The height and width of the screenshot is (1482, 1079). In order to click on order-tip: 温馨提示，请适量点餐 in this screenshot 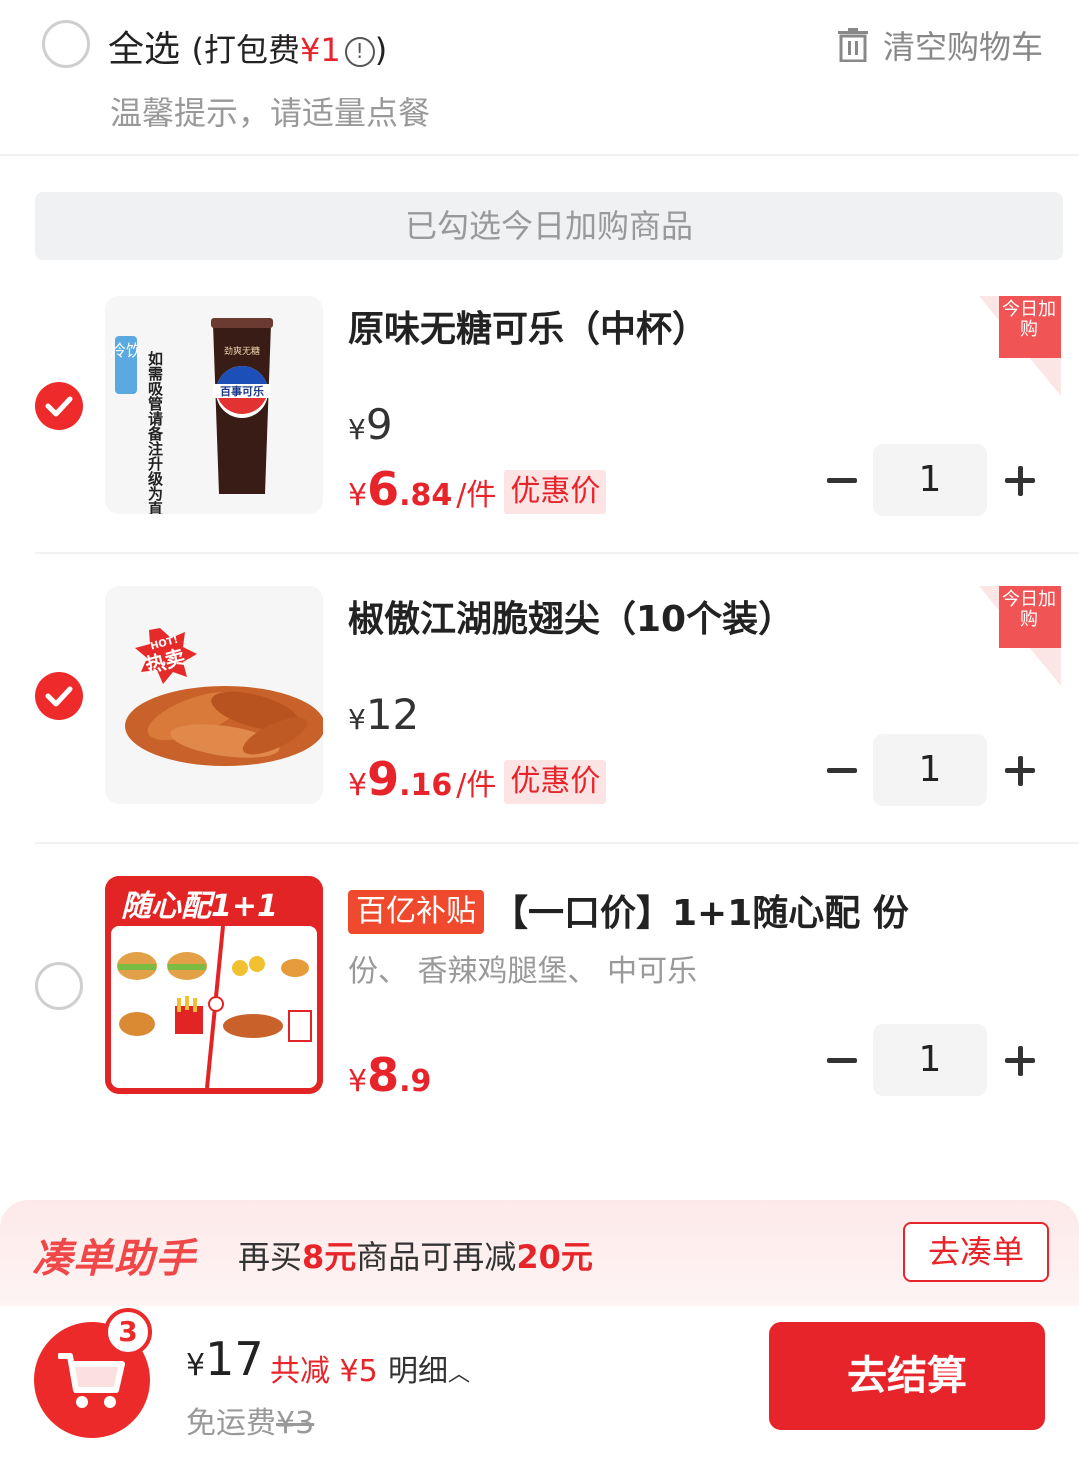, I will do `click(270, 113)`.